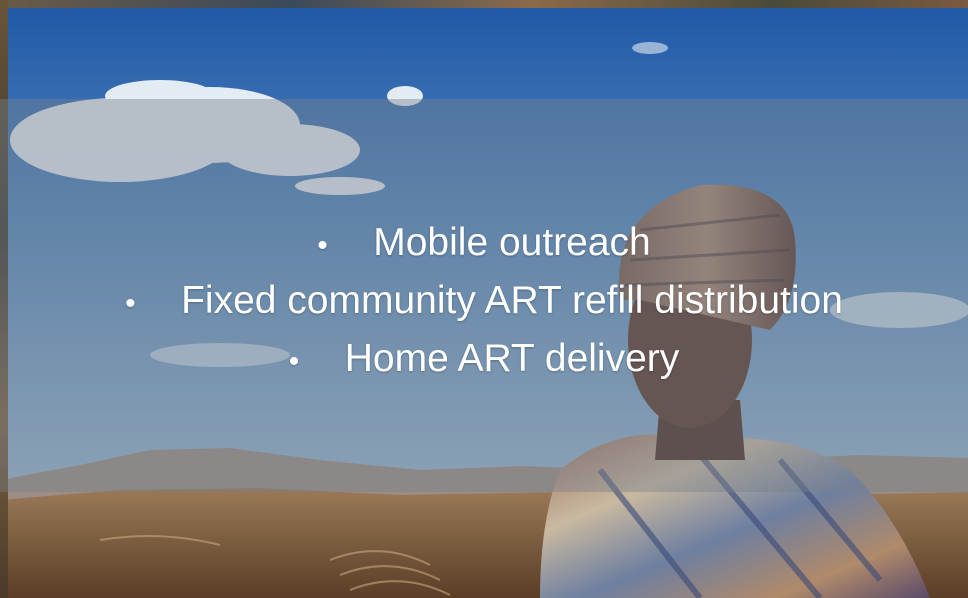  What do you see at coordinates (512, 300) in the screenshot?
I see `bullet-text: Fixed community ART refill distribution` at bounding box center [512, 300].